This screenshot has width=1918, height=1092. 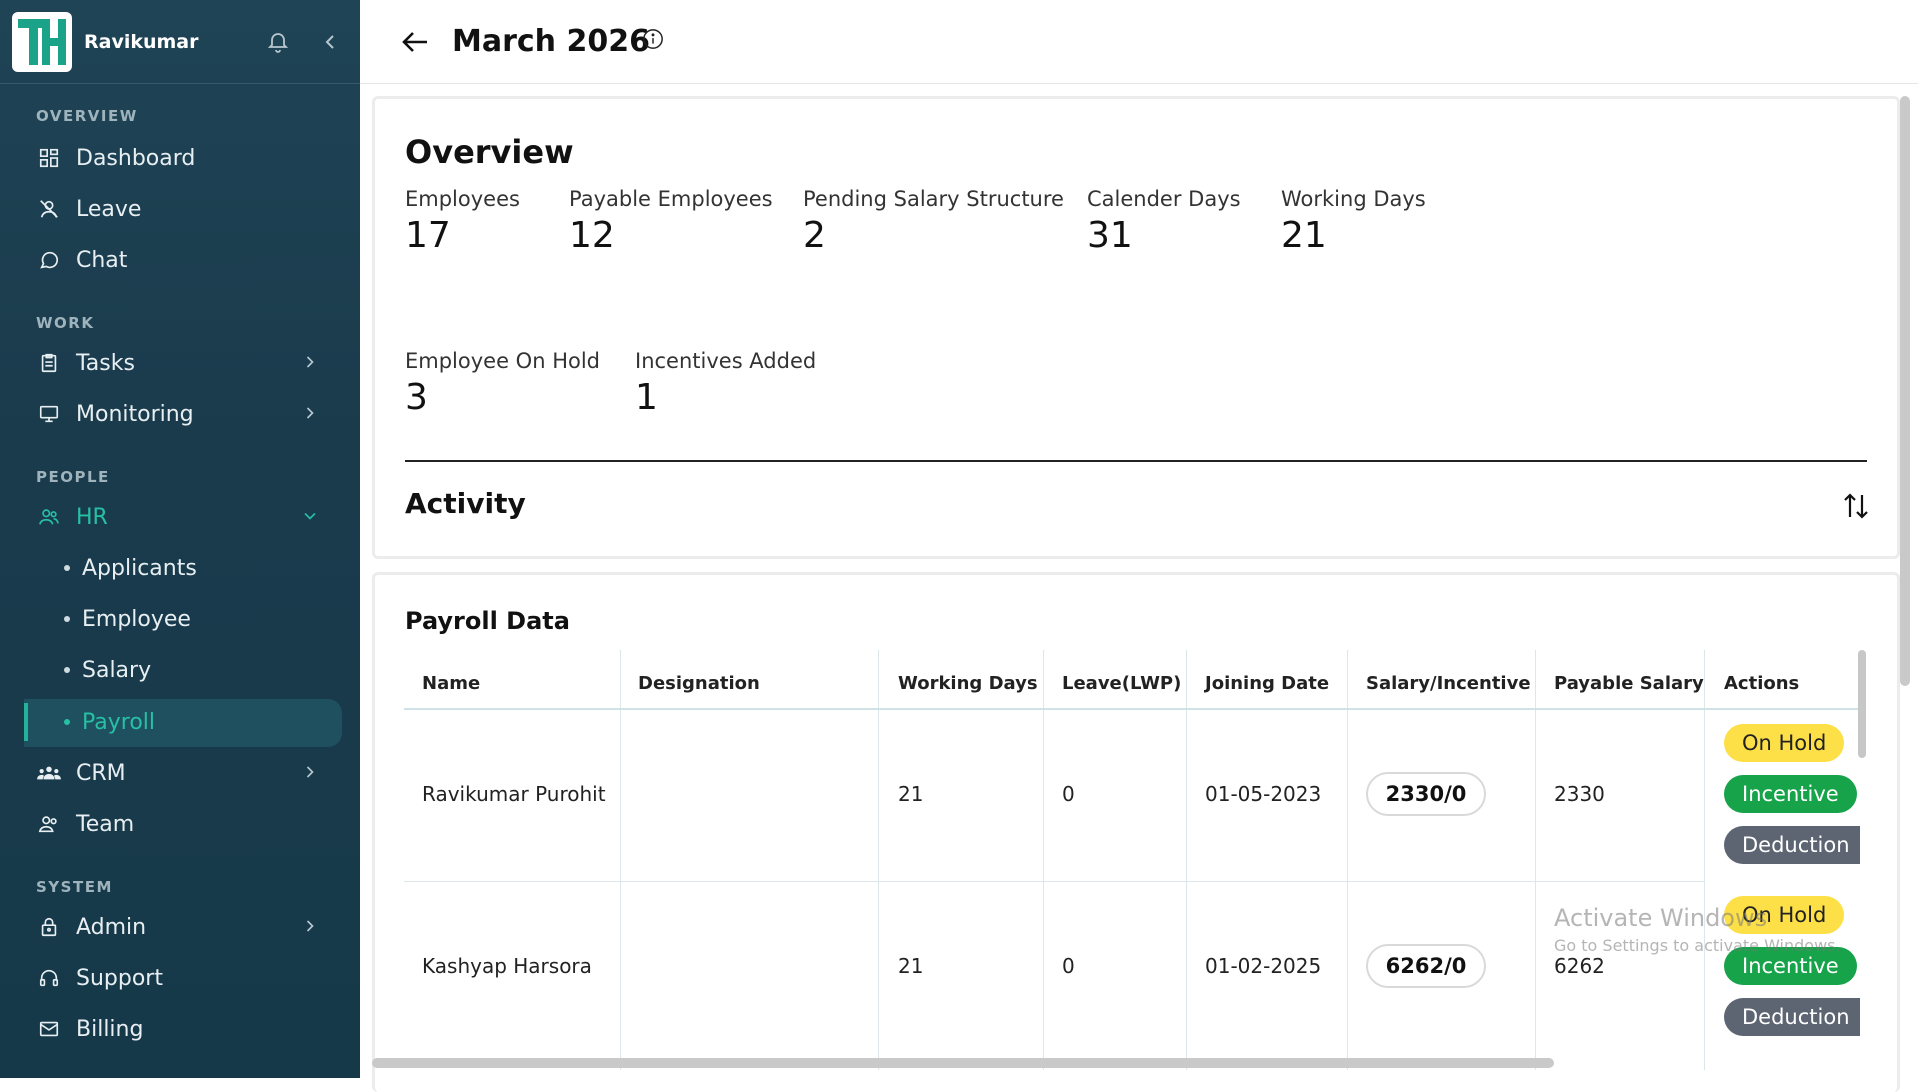 I want to click on top-bar: March 2026, so click(x=1139, y=42).